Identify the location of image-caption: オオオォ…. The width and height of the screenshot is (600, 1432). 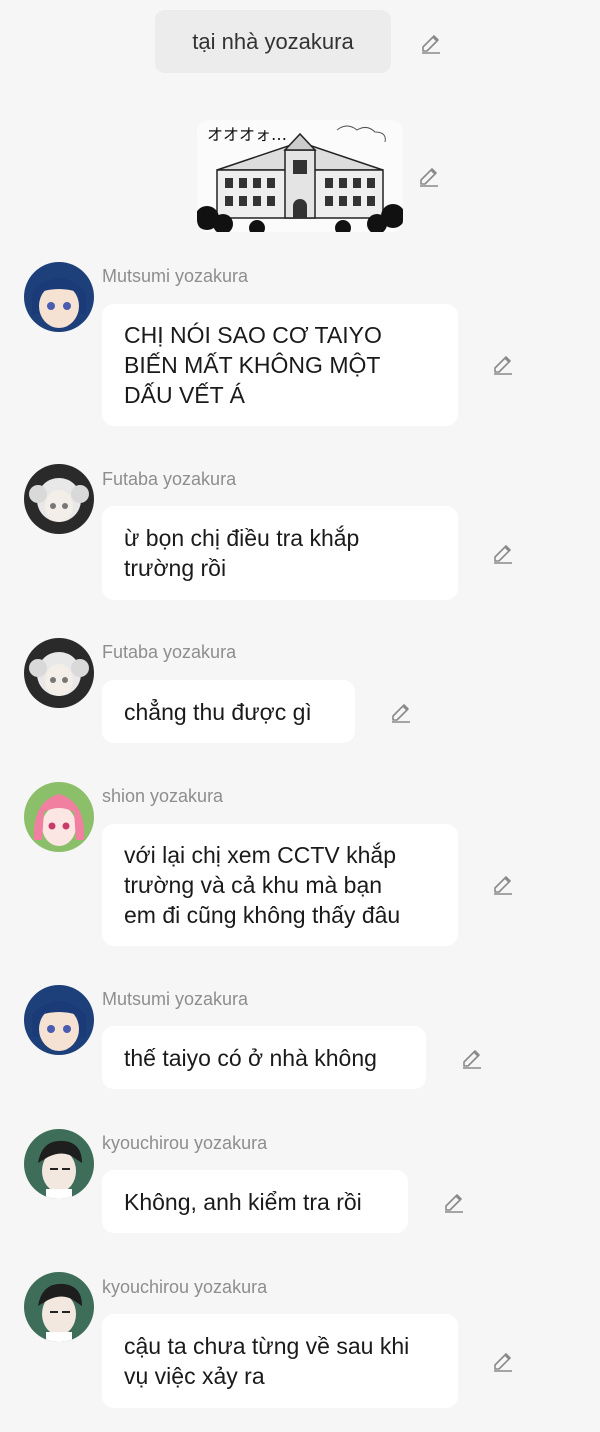
(247, 134).